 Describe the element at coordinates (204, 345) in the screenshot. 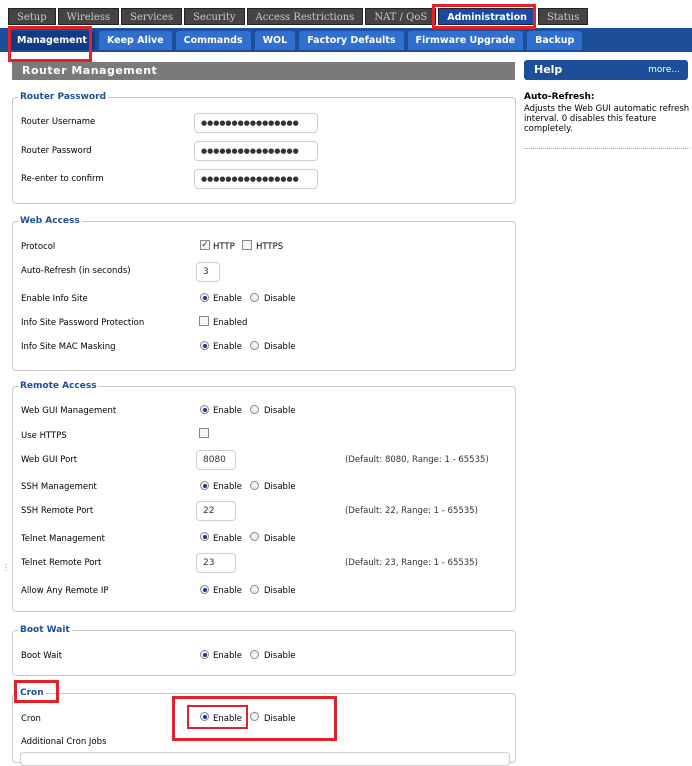

I see `info-mac-enable-radio` at that location.